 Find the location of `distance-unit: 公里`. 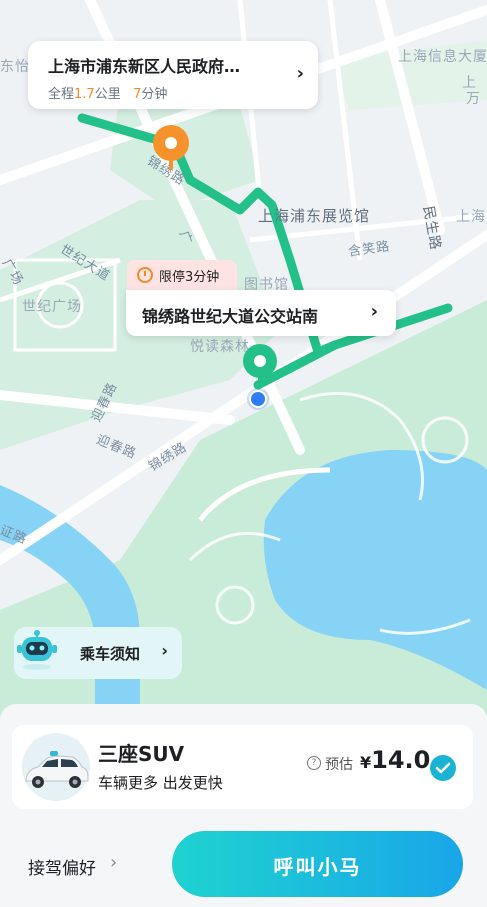

distance-unit: 公里 is located at coordinates (107, 94).